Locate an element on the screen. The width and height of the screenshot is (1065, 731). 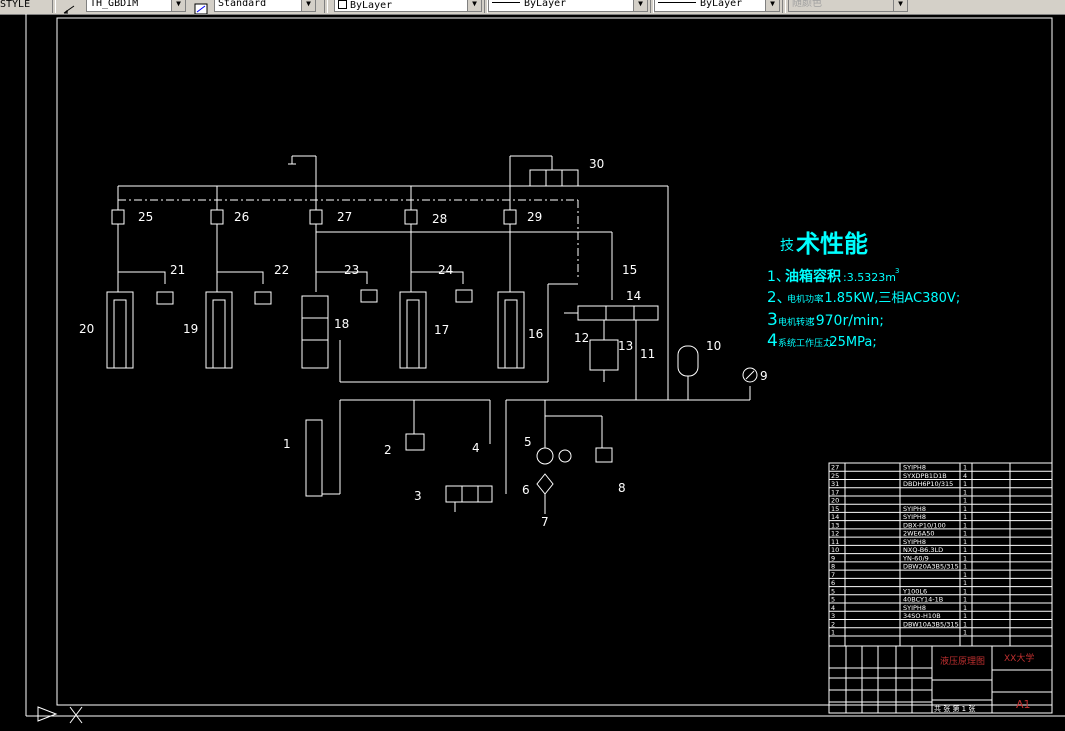
dim-style-manager-icon is located at coordinates (201, 7).